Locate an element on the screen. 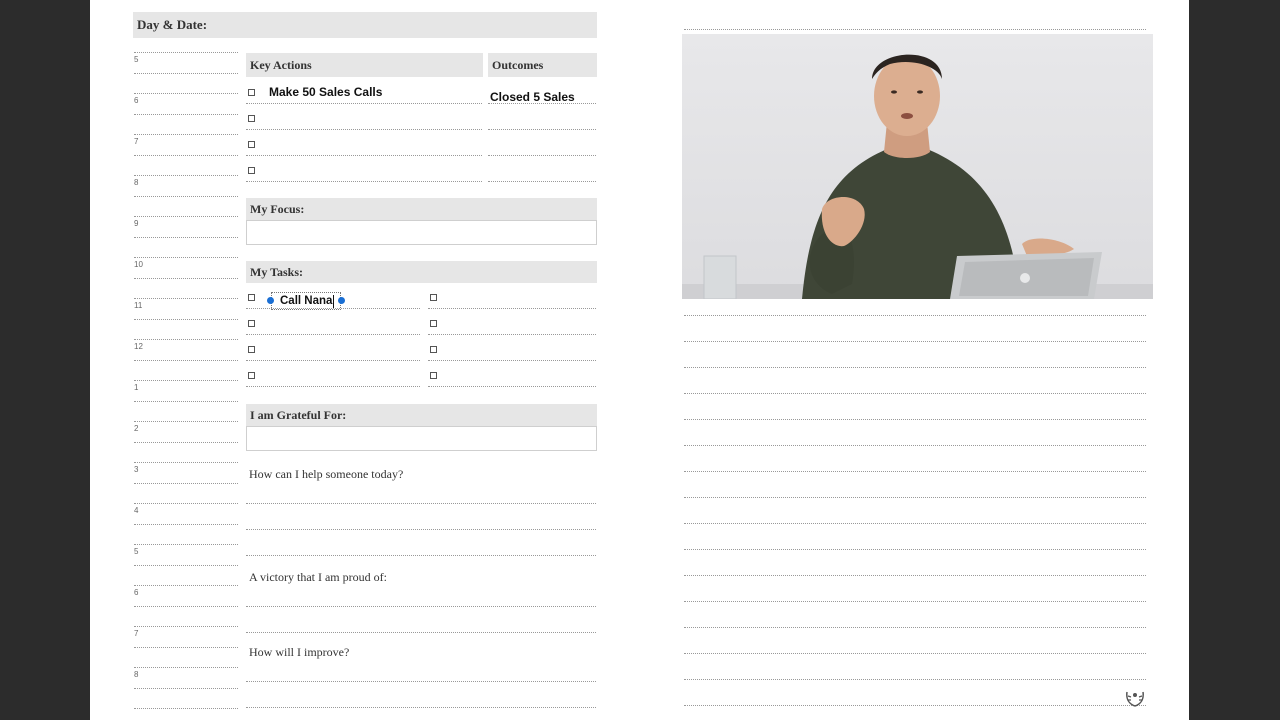 This screenshot has height=720, width=1280. hour-label: 8 is located at coordinates (136, 674).